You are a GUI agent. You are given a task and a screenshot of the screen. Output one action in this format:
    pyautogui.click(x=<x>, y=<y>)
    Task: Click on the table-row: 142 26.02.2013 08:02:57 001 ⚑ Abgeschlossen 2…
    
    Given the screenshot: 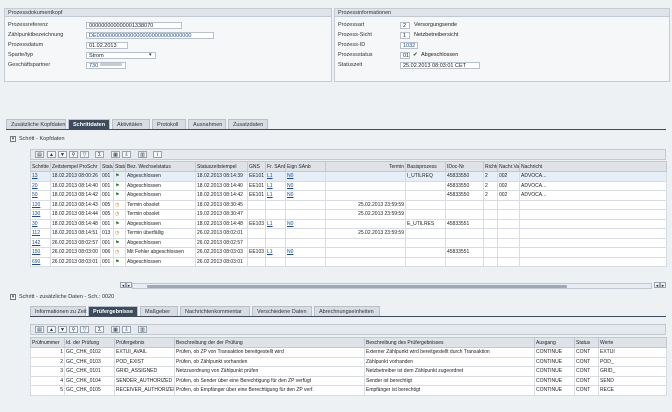 What is the action you would take?
    pyautogui.click(x=348, y=242)
    